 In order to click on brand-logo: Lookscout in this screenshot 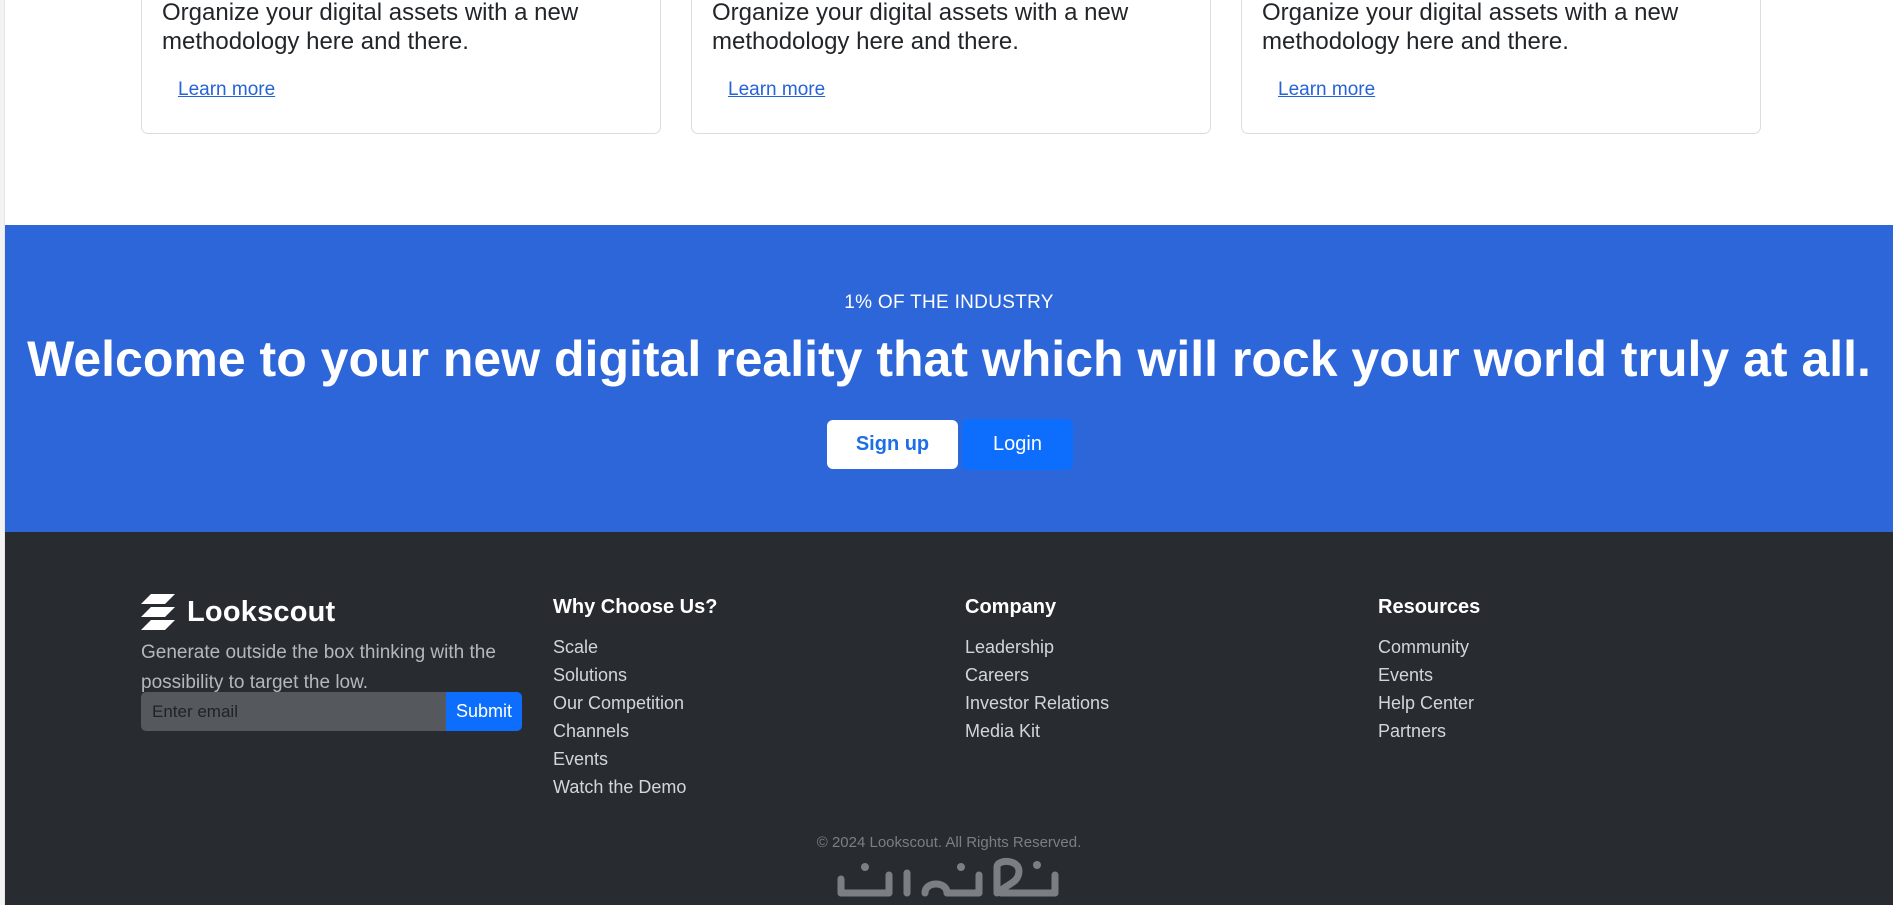, I will do `click(341, 612)`.